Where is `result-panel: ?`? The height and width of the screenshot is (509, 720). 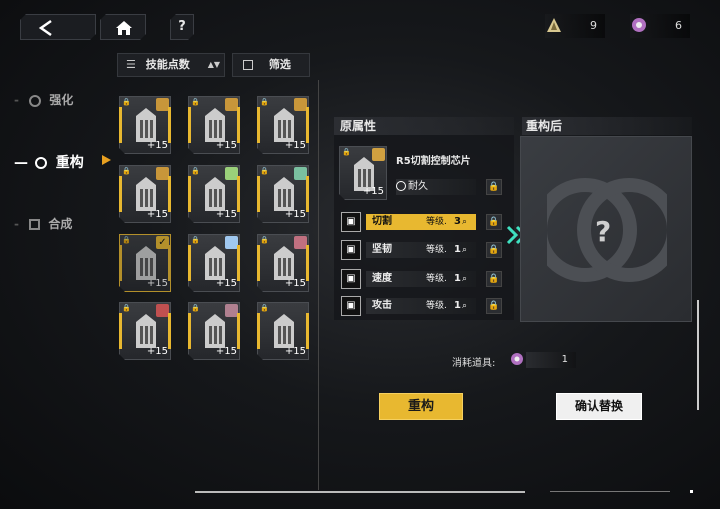
result-panel: ? is located at coordinates (606, 229).